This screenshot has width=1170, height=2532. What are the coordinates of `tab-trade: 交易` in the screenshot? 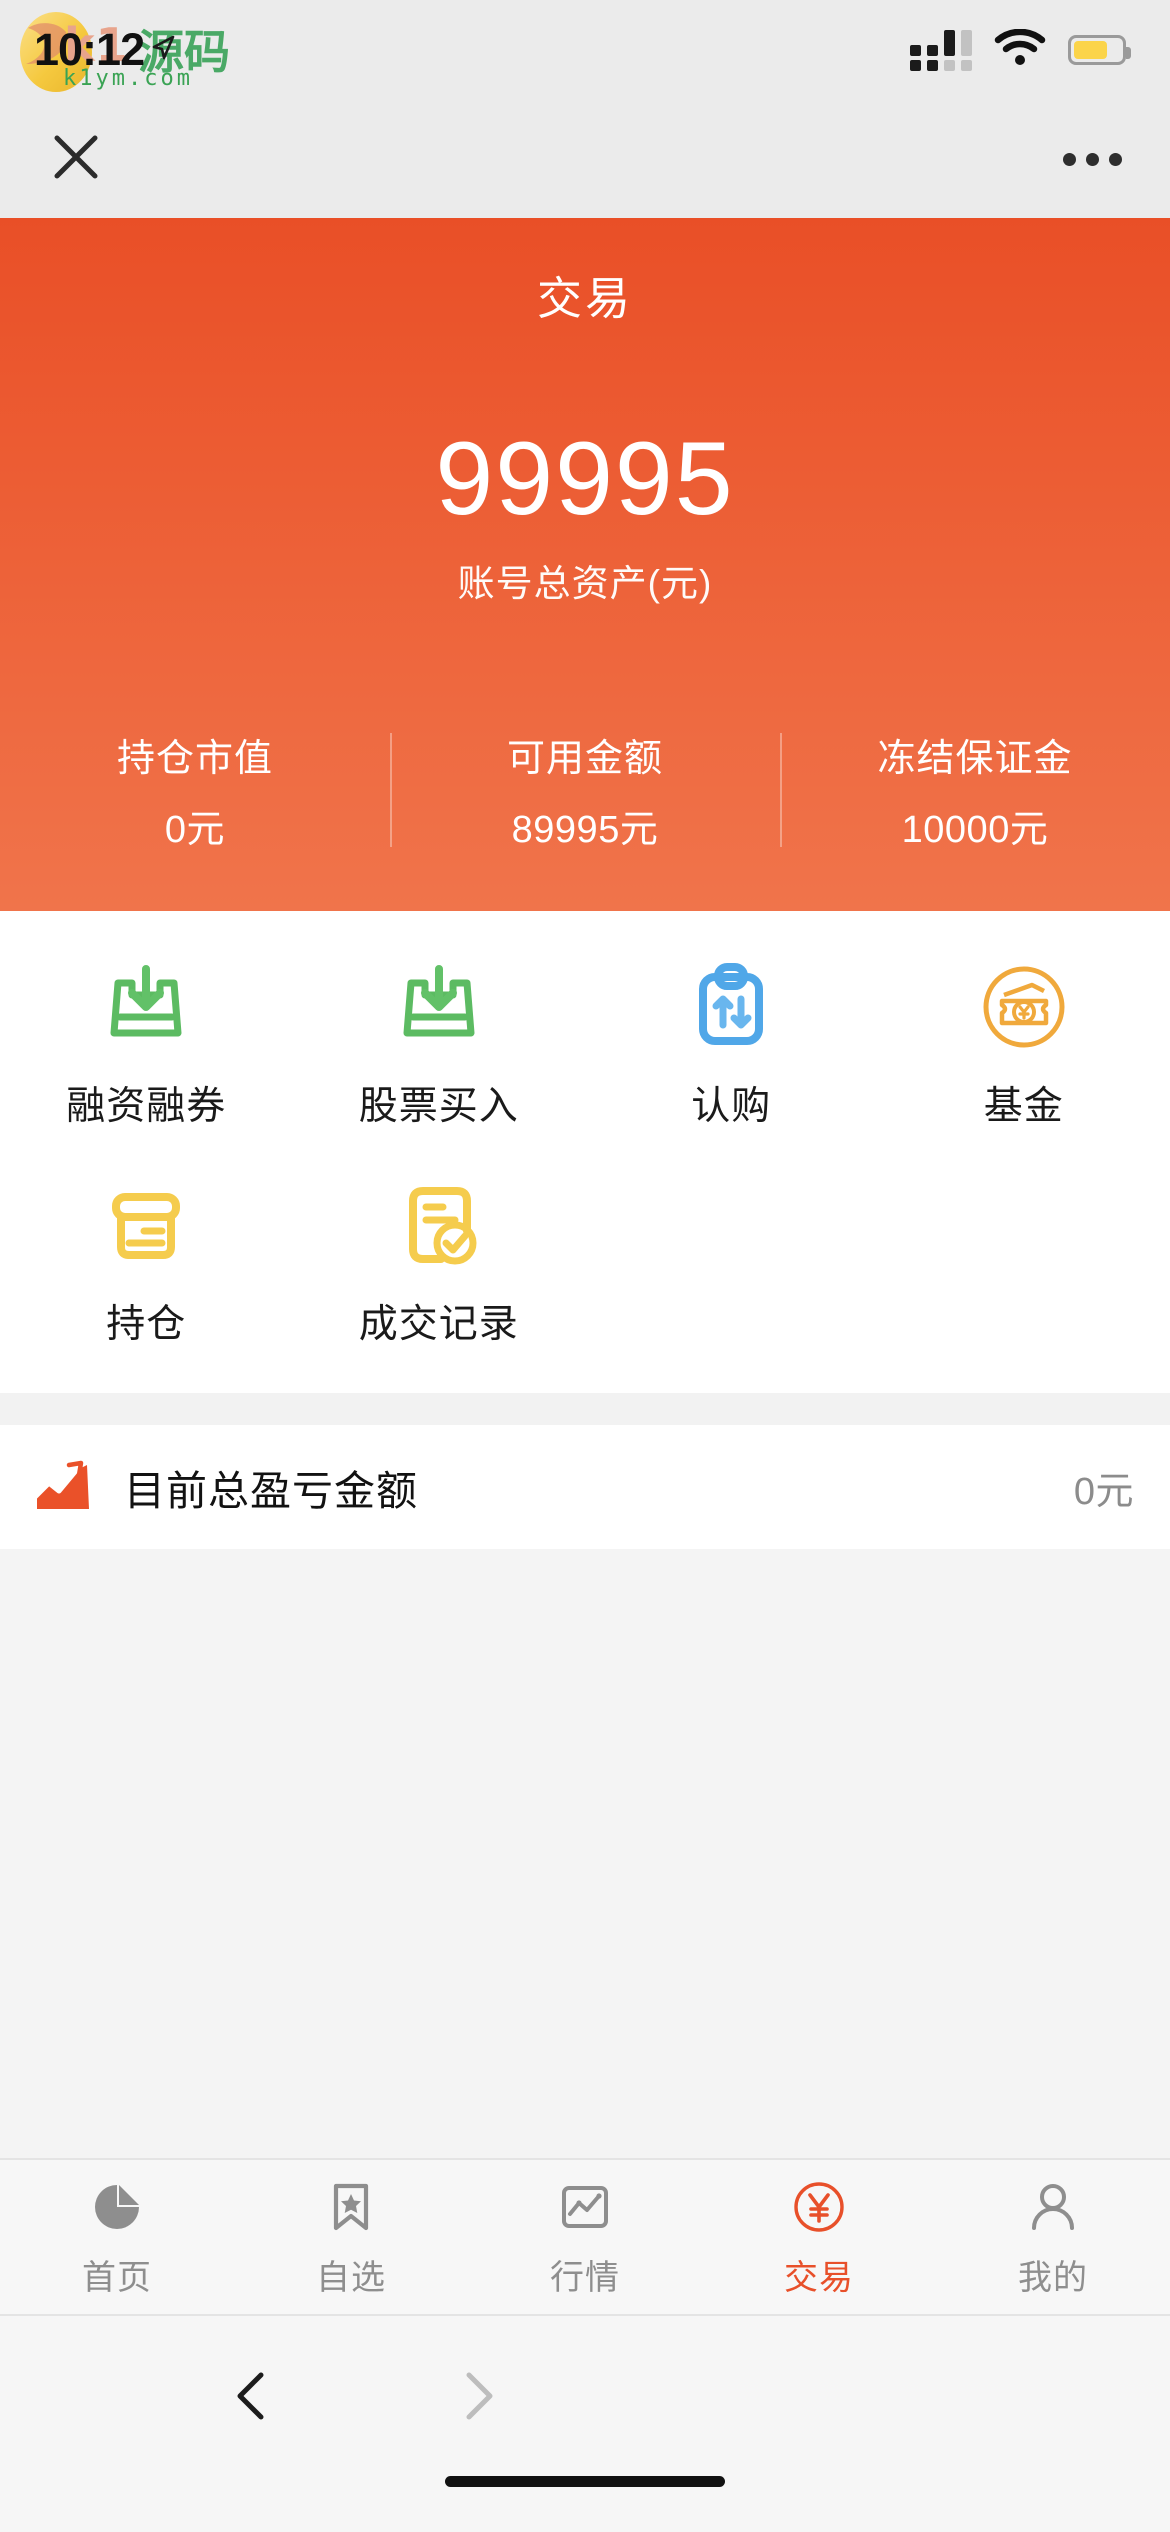 It's located at (819, 2237).